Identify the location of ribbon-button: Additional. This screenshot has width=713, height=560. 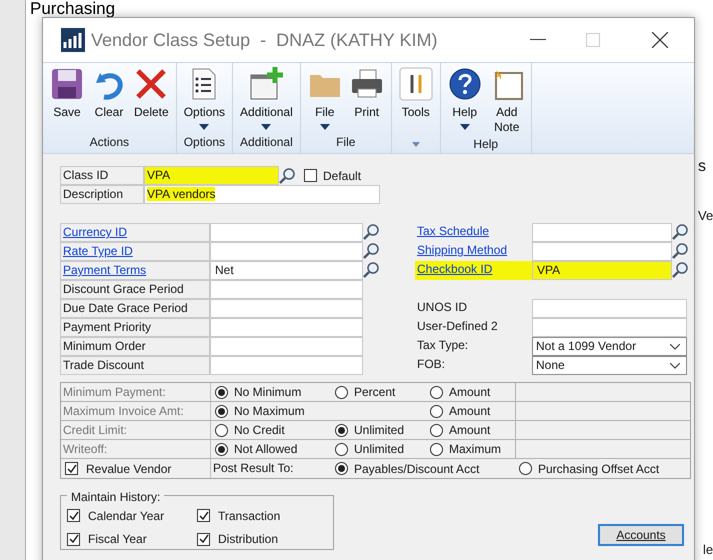
(266, 100).